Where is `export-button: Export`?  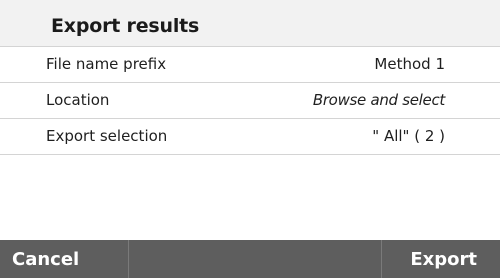 export-button: Export is located at coordinates (440, 259).